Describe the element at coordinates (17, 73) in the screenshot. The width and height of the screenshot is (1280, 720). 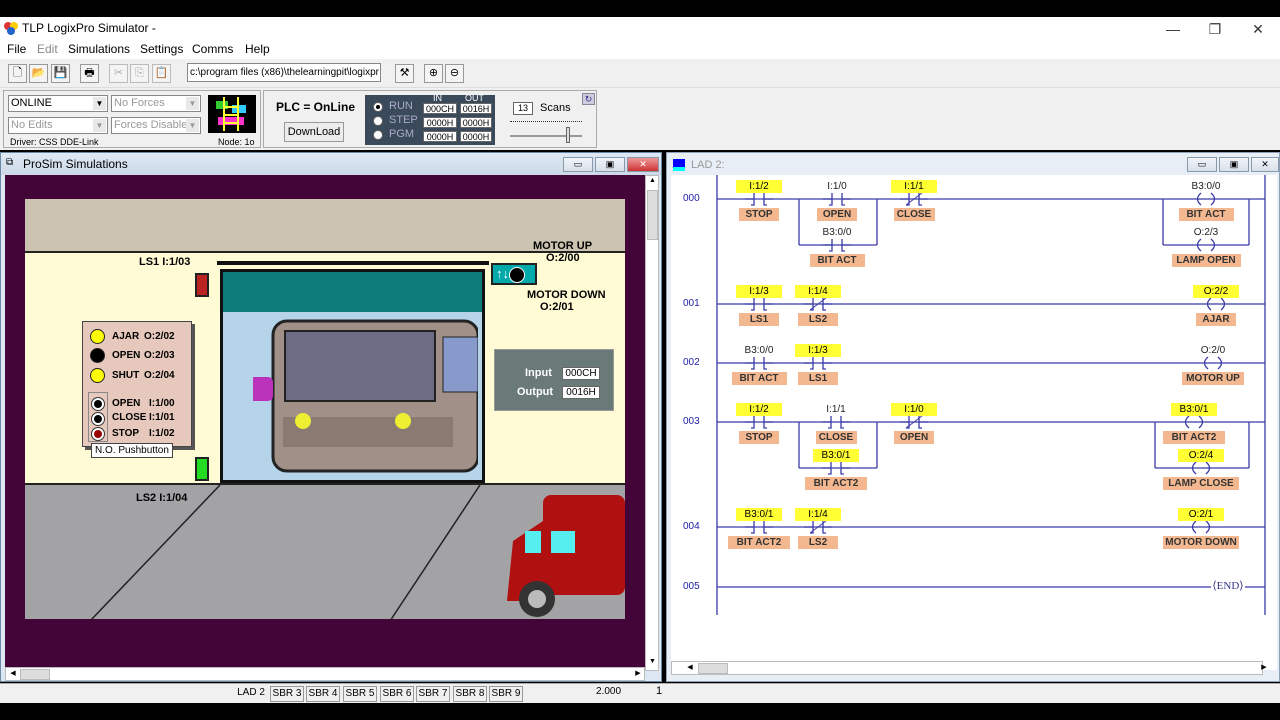
I see `new-file-icon: 🗋` at that location.